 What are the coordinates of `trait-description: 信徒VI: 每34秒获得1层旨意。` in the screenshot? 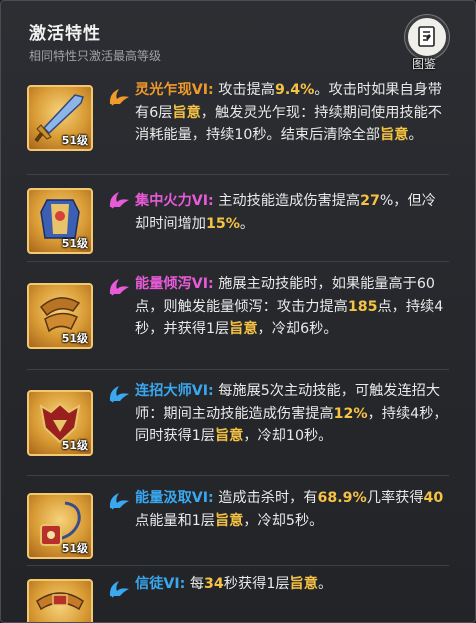 It's located at (292, 584).